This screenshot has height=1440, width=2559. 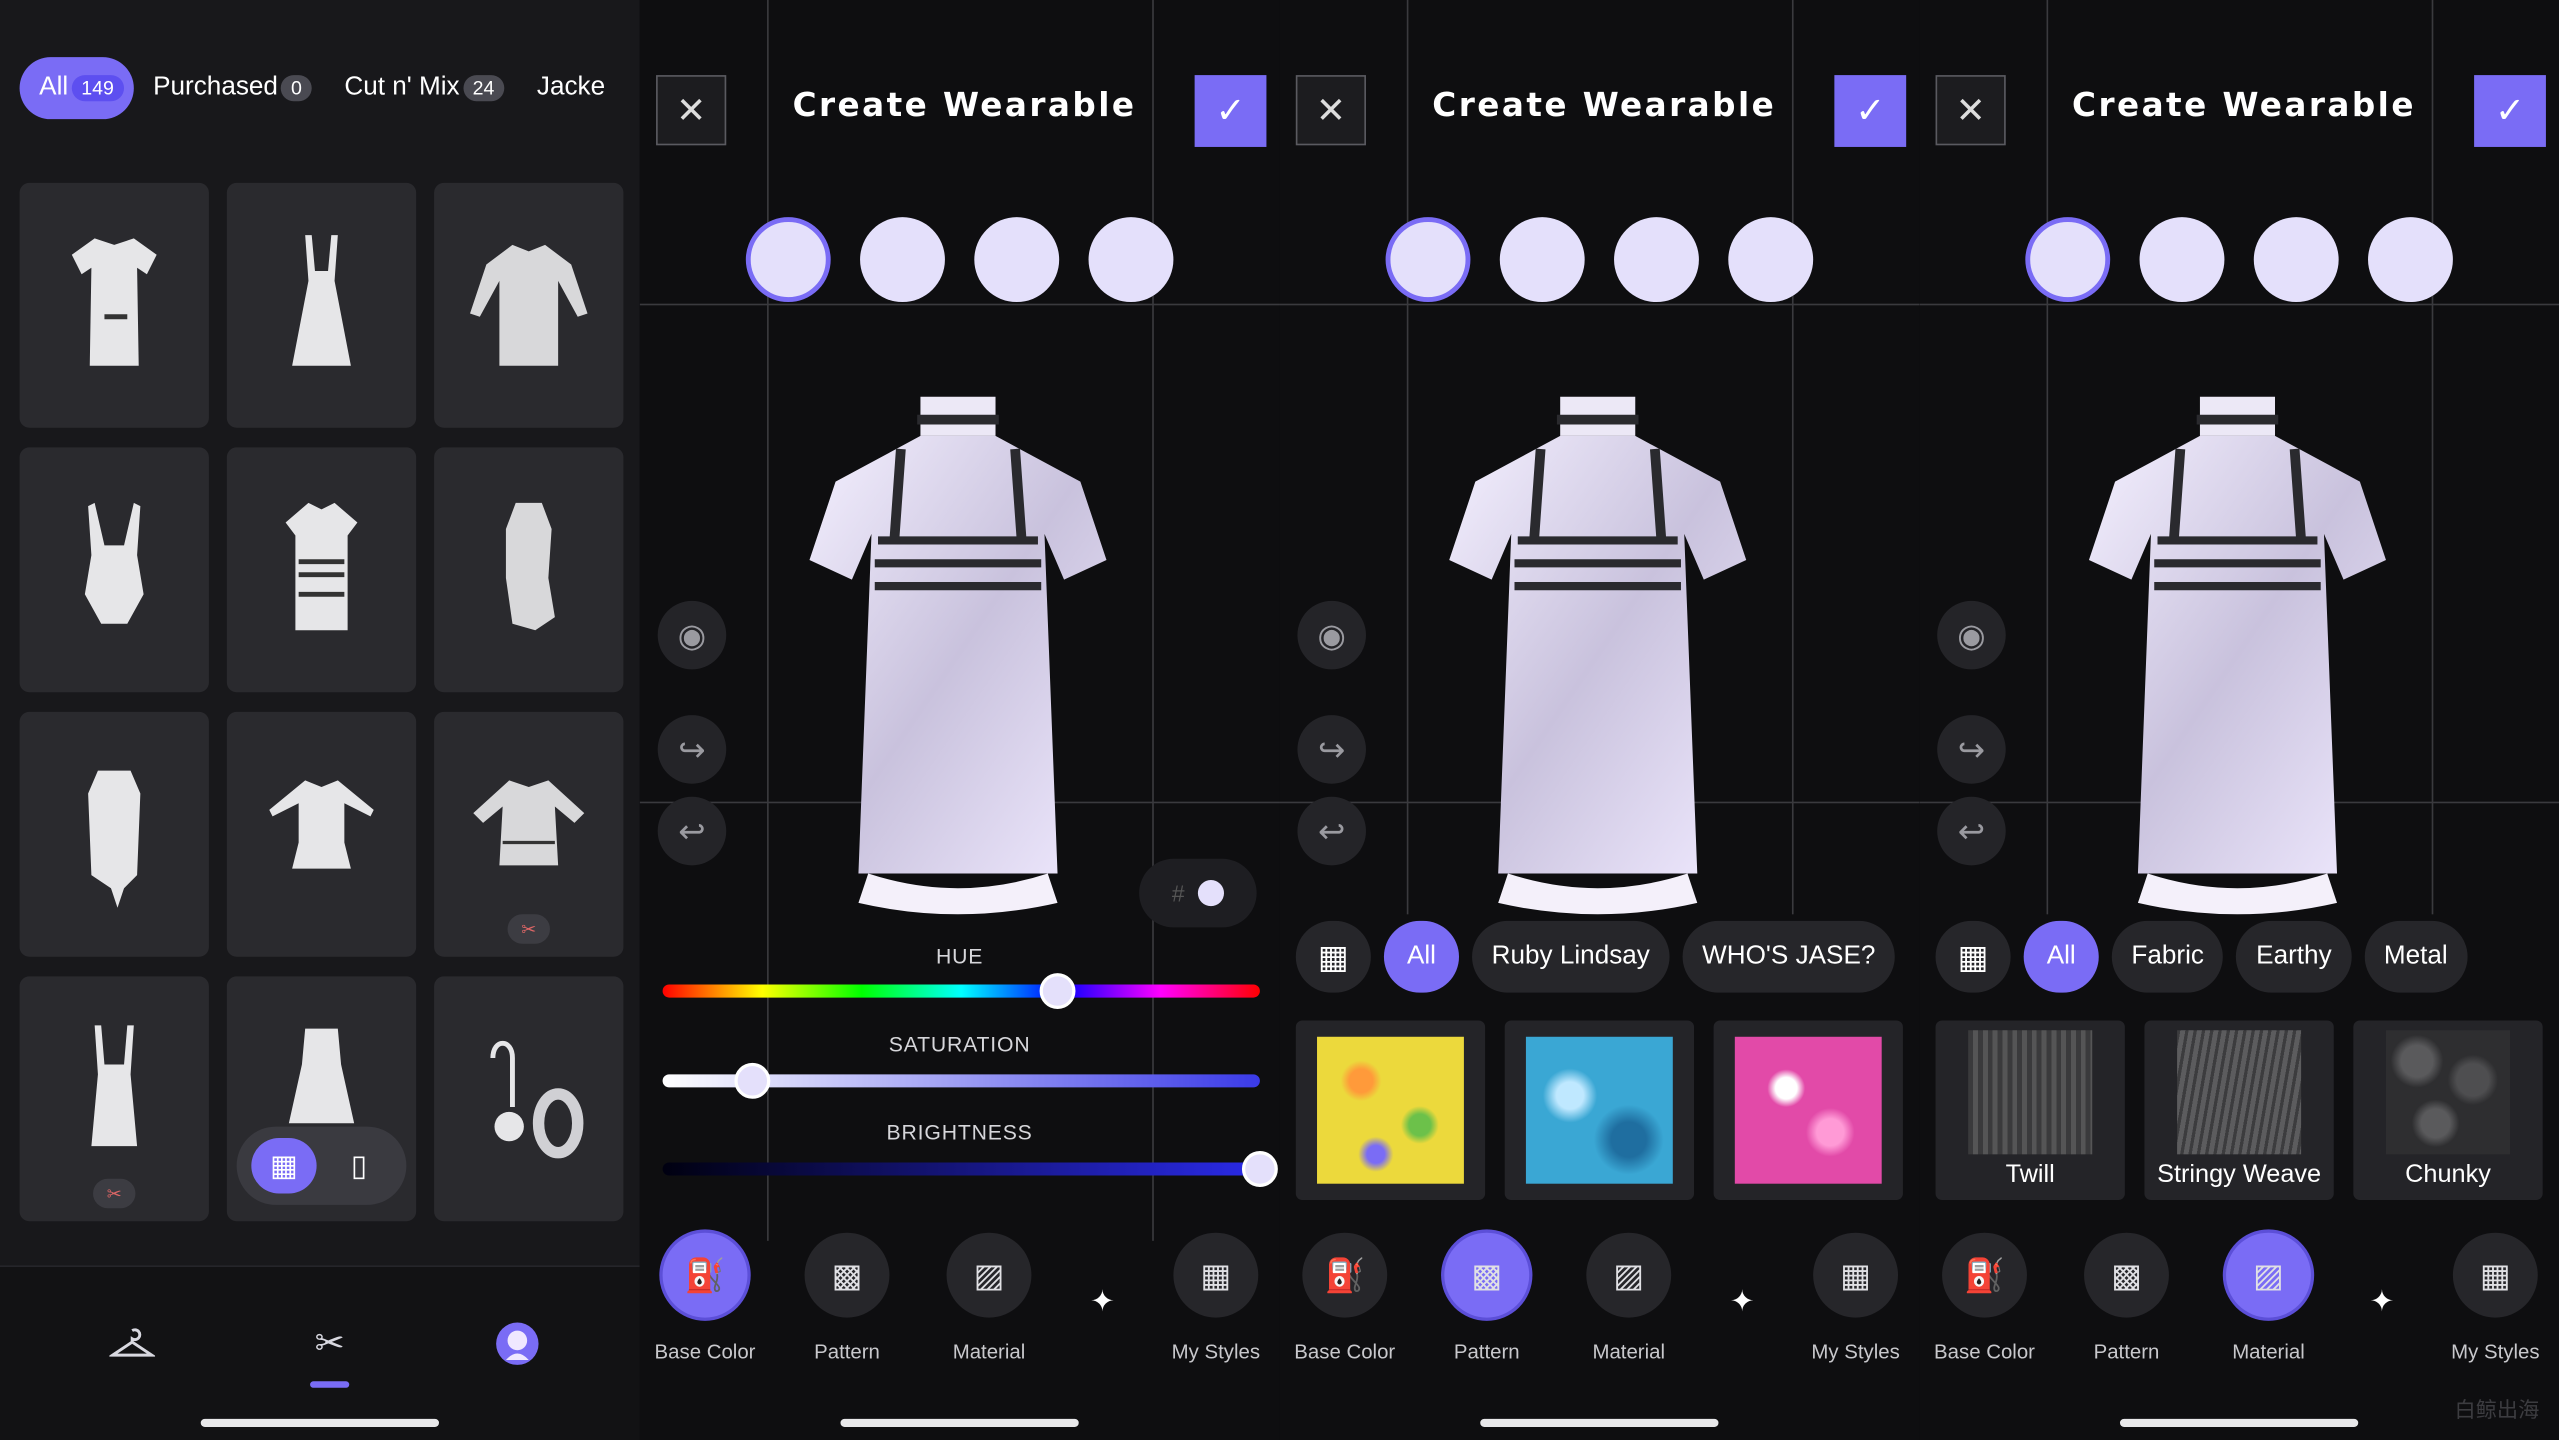 I want to click on close-icon: ✕, so click(x=1330, y=109).